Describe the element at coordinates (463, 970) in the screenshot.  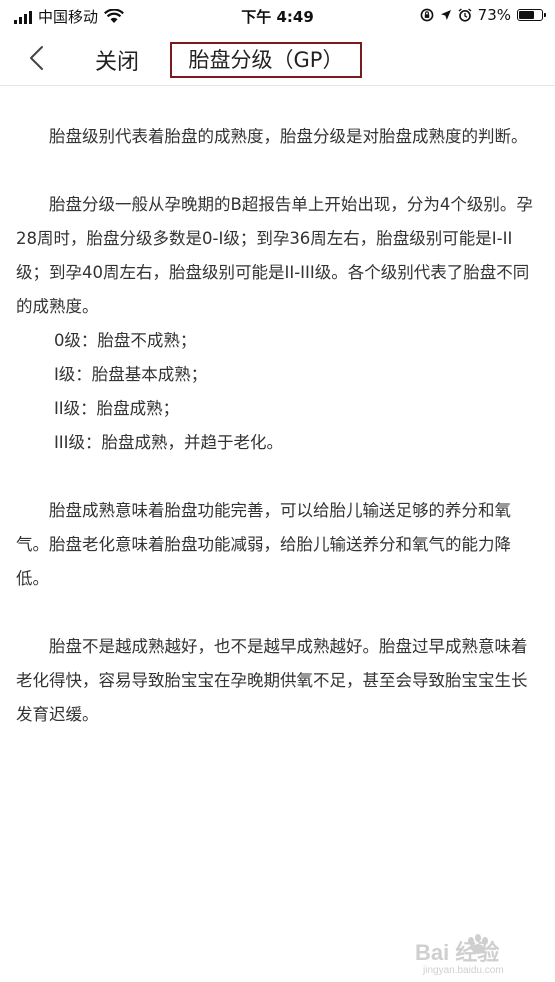
I see `watermark-url: jingyan.baidu.com` at that location.